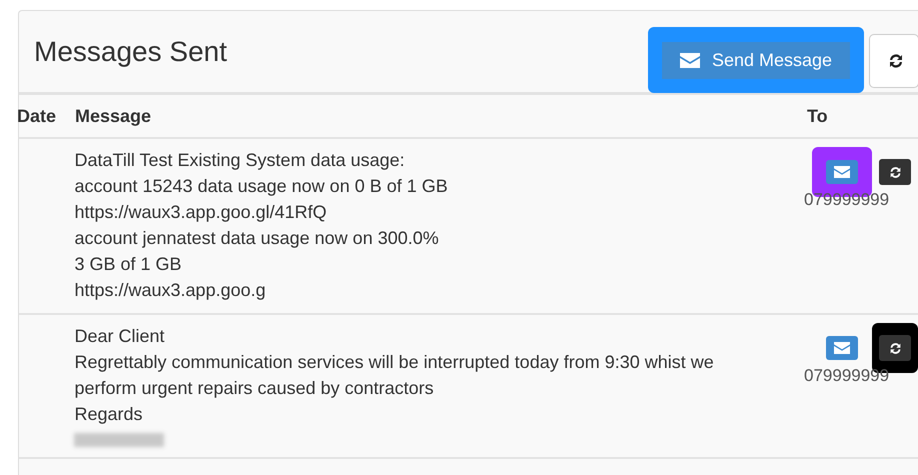 The image size is (918, 475). I want to click on recipient-number: 079999999, so click(847, 376).